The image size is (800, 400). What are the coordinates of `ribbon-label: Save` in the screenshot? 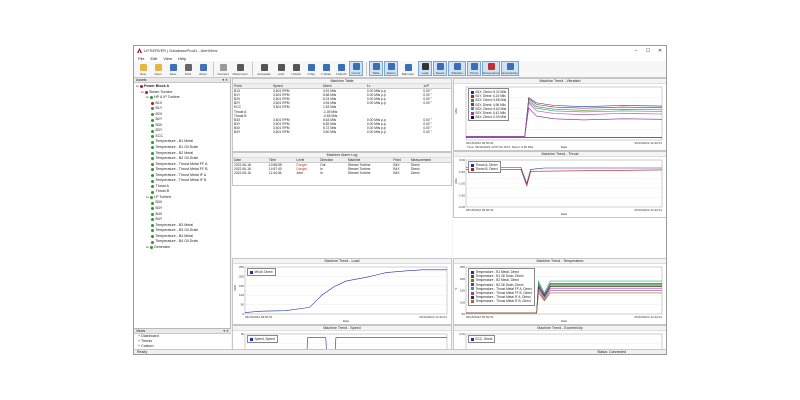 It's located at (173, 74).